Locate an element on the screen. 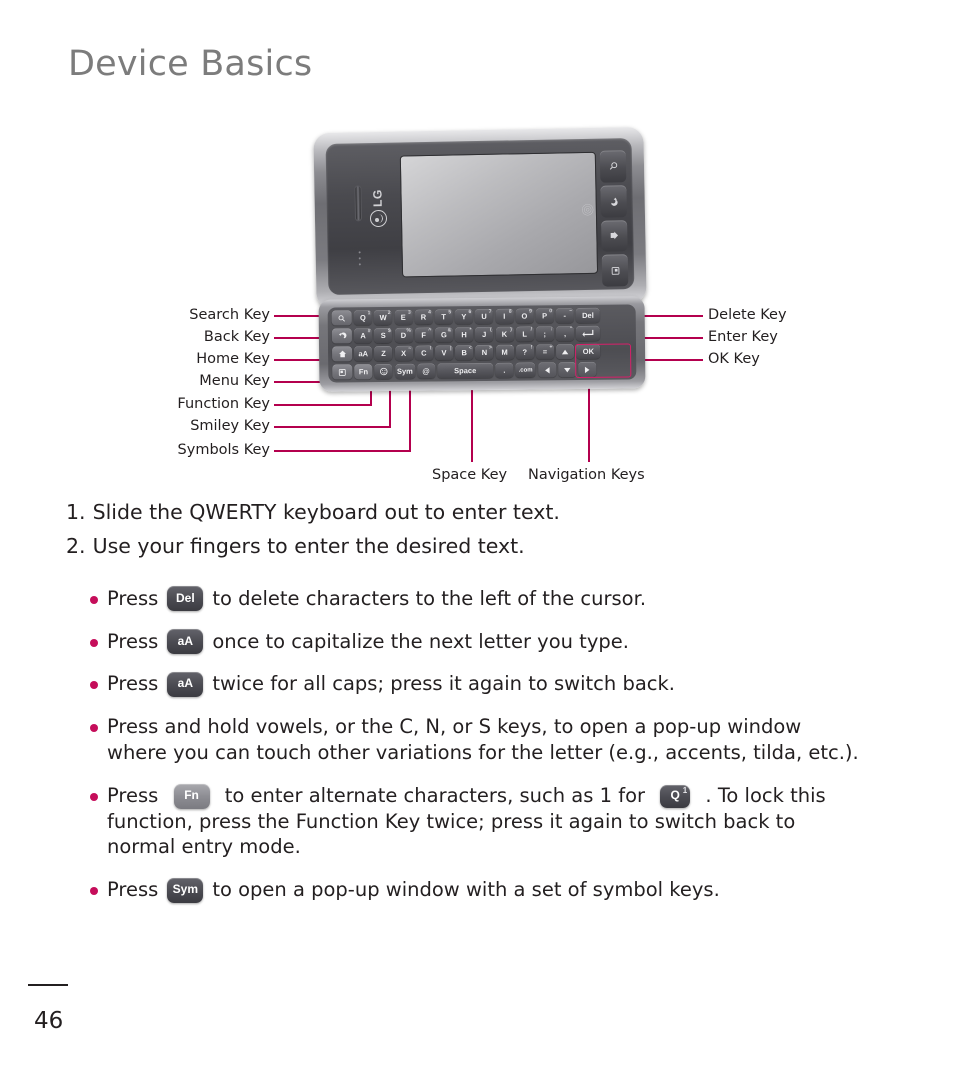 The width and height of the screenshot is (954, 1074). kb-key-x: X ~ is located at coordinates (403, 353).